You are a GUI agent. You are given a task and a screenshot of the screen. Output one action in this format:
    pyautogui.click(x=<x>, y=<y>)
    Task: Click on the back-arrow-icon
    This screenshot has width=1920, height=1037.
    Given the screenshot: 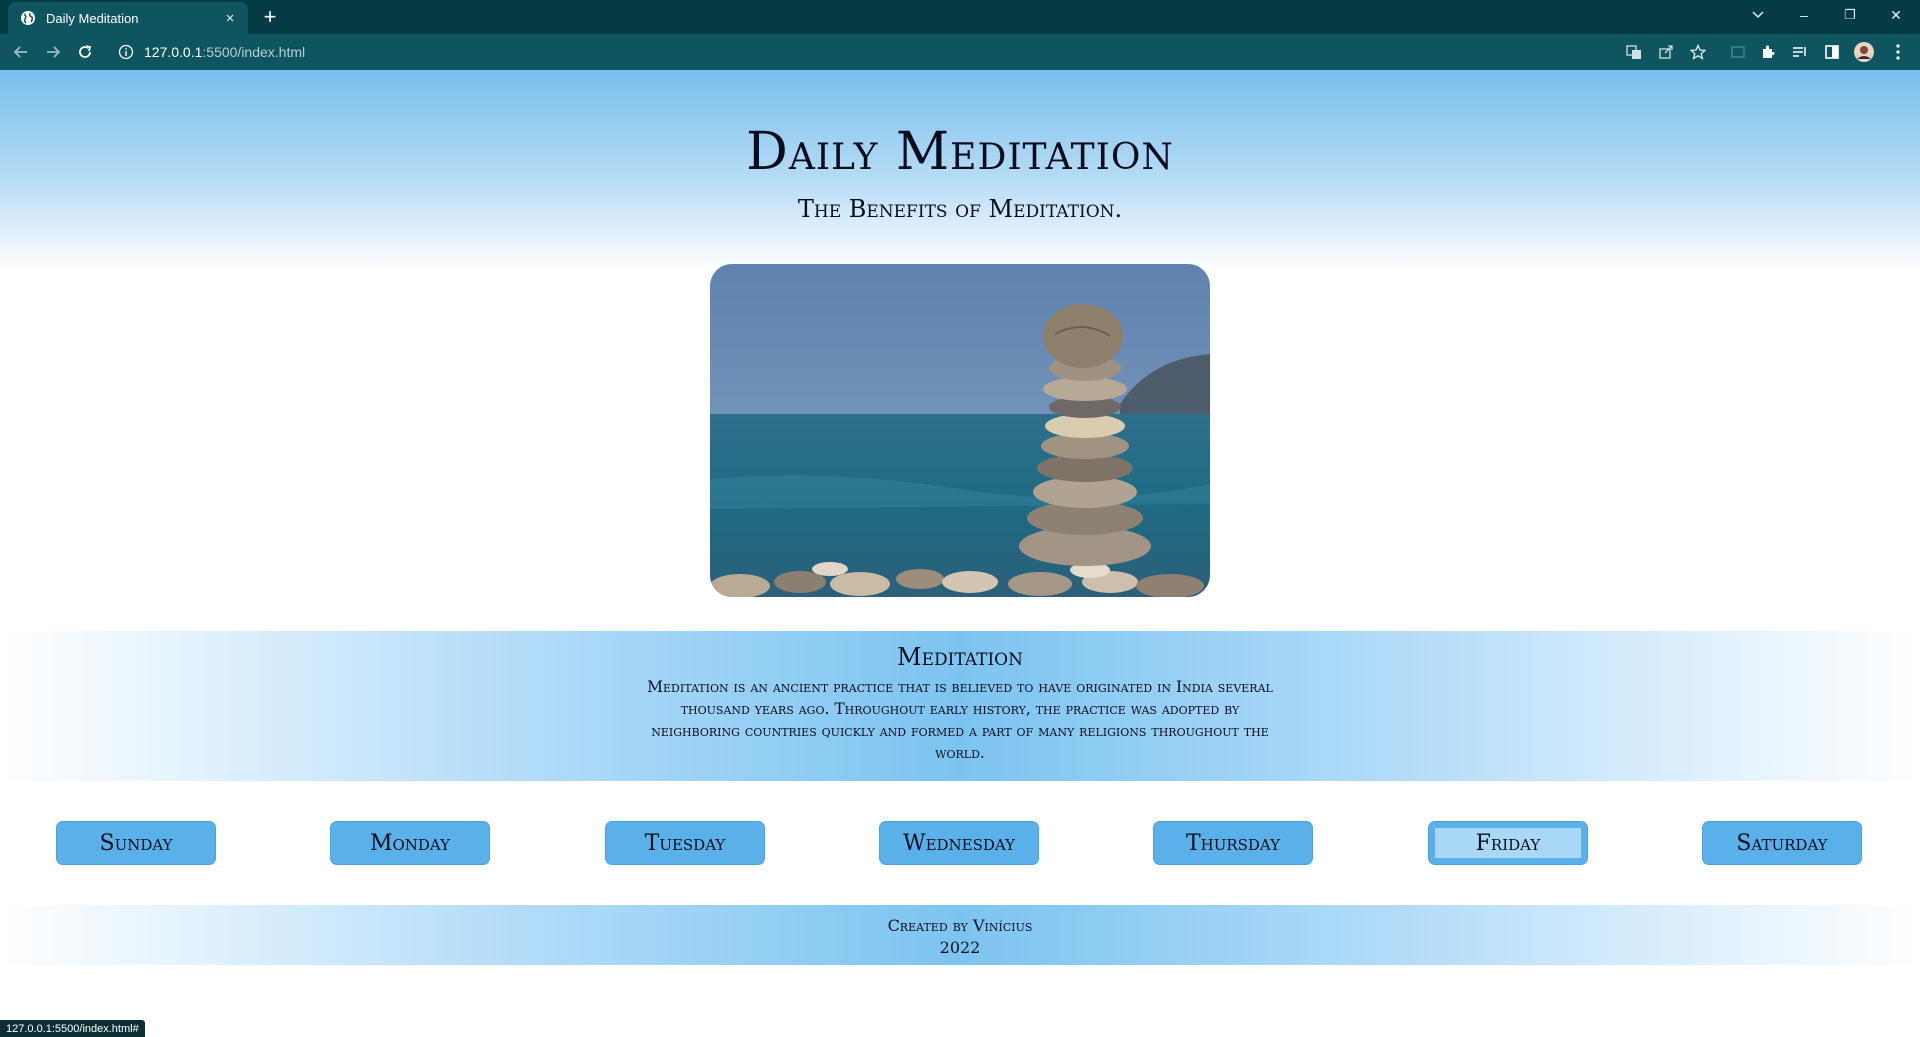 What is the action you would take?
    pyautogui.click(x=21, y=52)
    